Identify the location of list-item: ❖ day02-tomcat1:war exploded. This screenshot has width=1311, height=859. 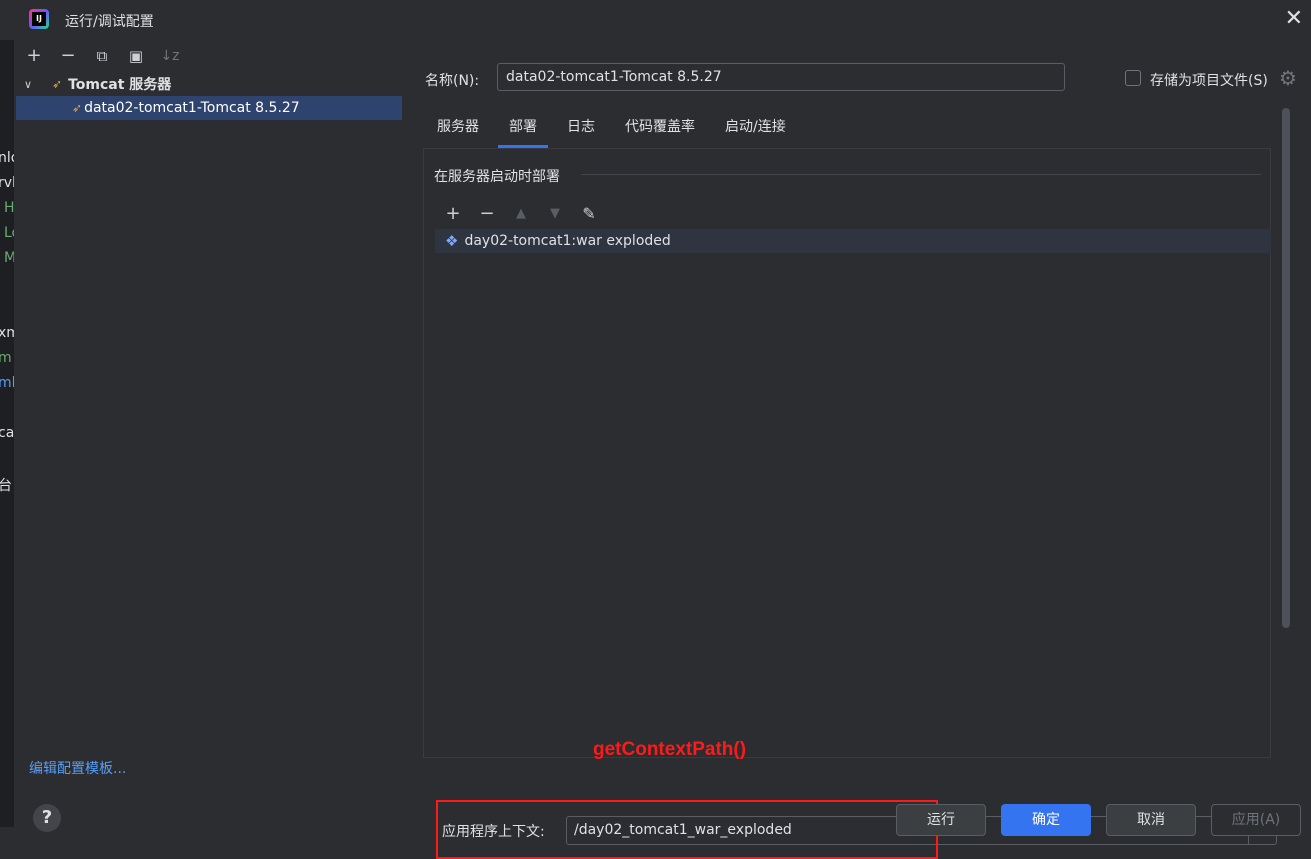
(853, 241).